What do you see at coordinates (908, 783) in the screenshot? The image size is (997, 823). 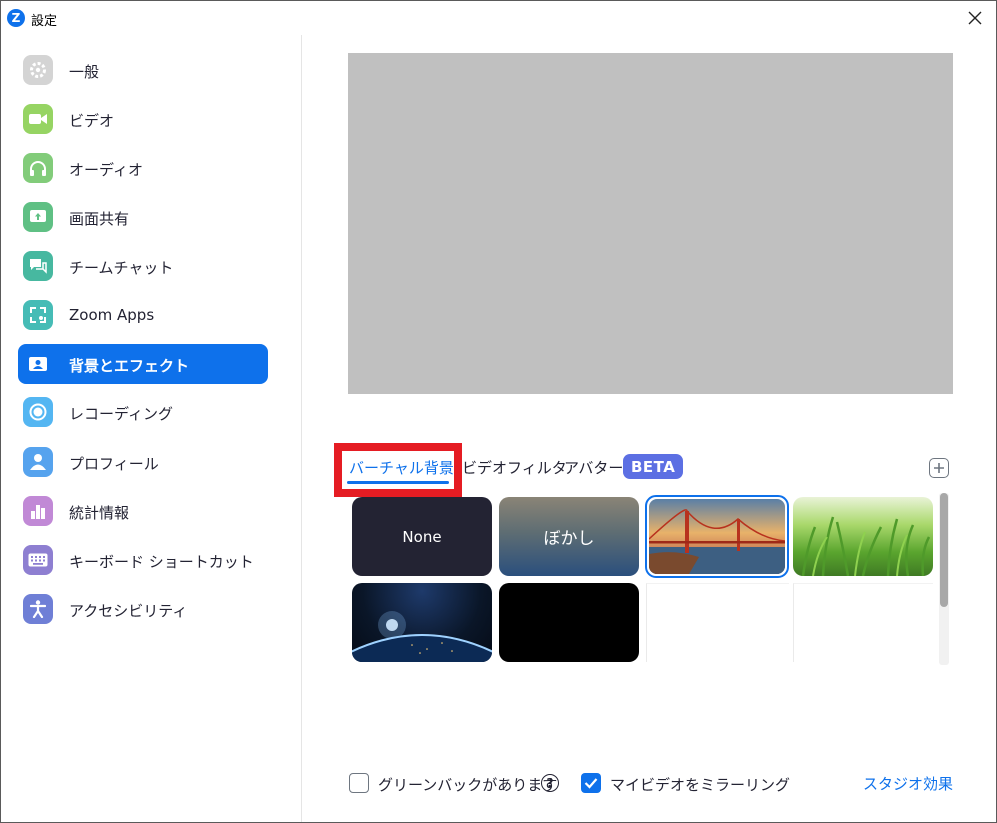 I see `studio-effects-link: スタジオ効果` at bounding box center [908, 783].